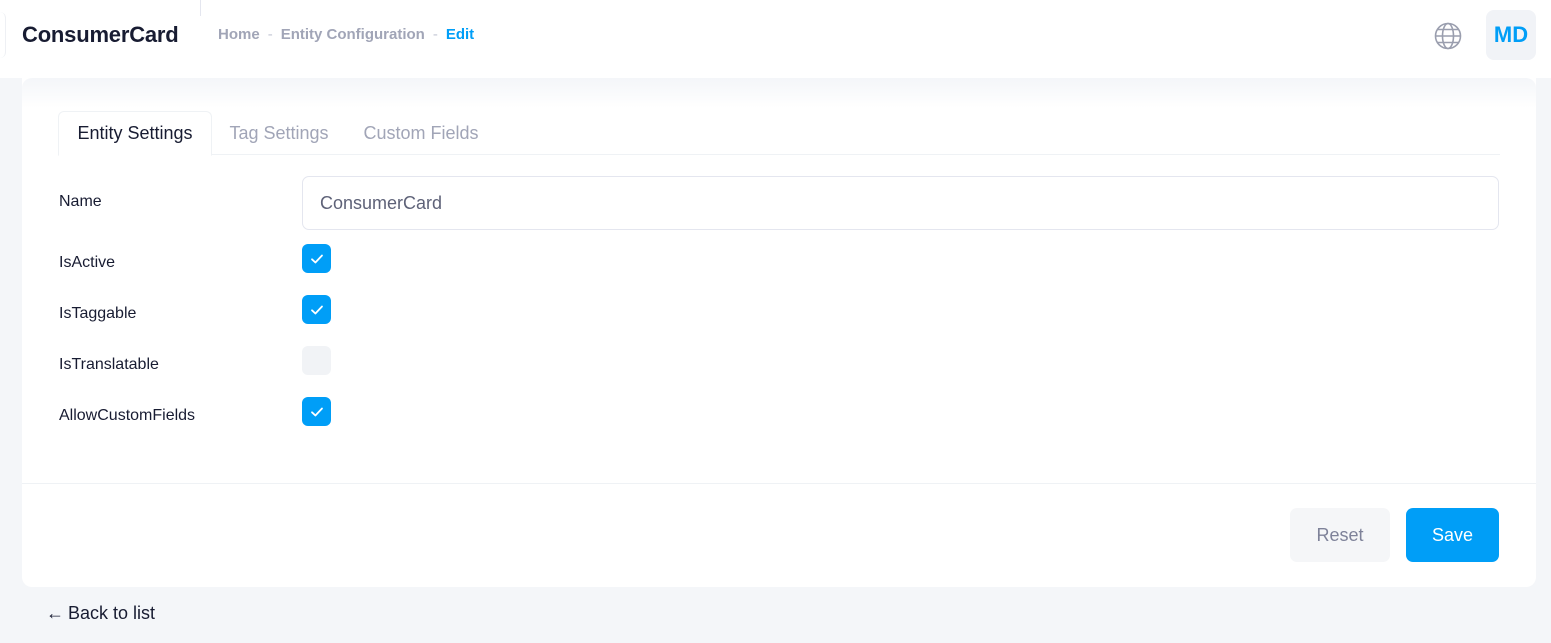 The height and width of the screenshot is (643, 1551). I want to click on breadcrumb-entity-configuration: Entity Configuration, so click(353, 34).